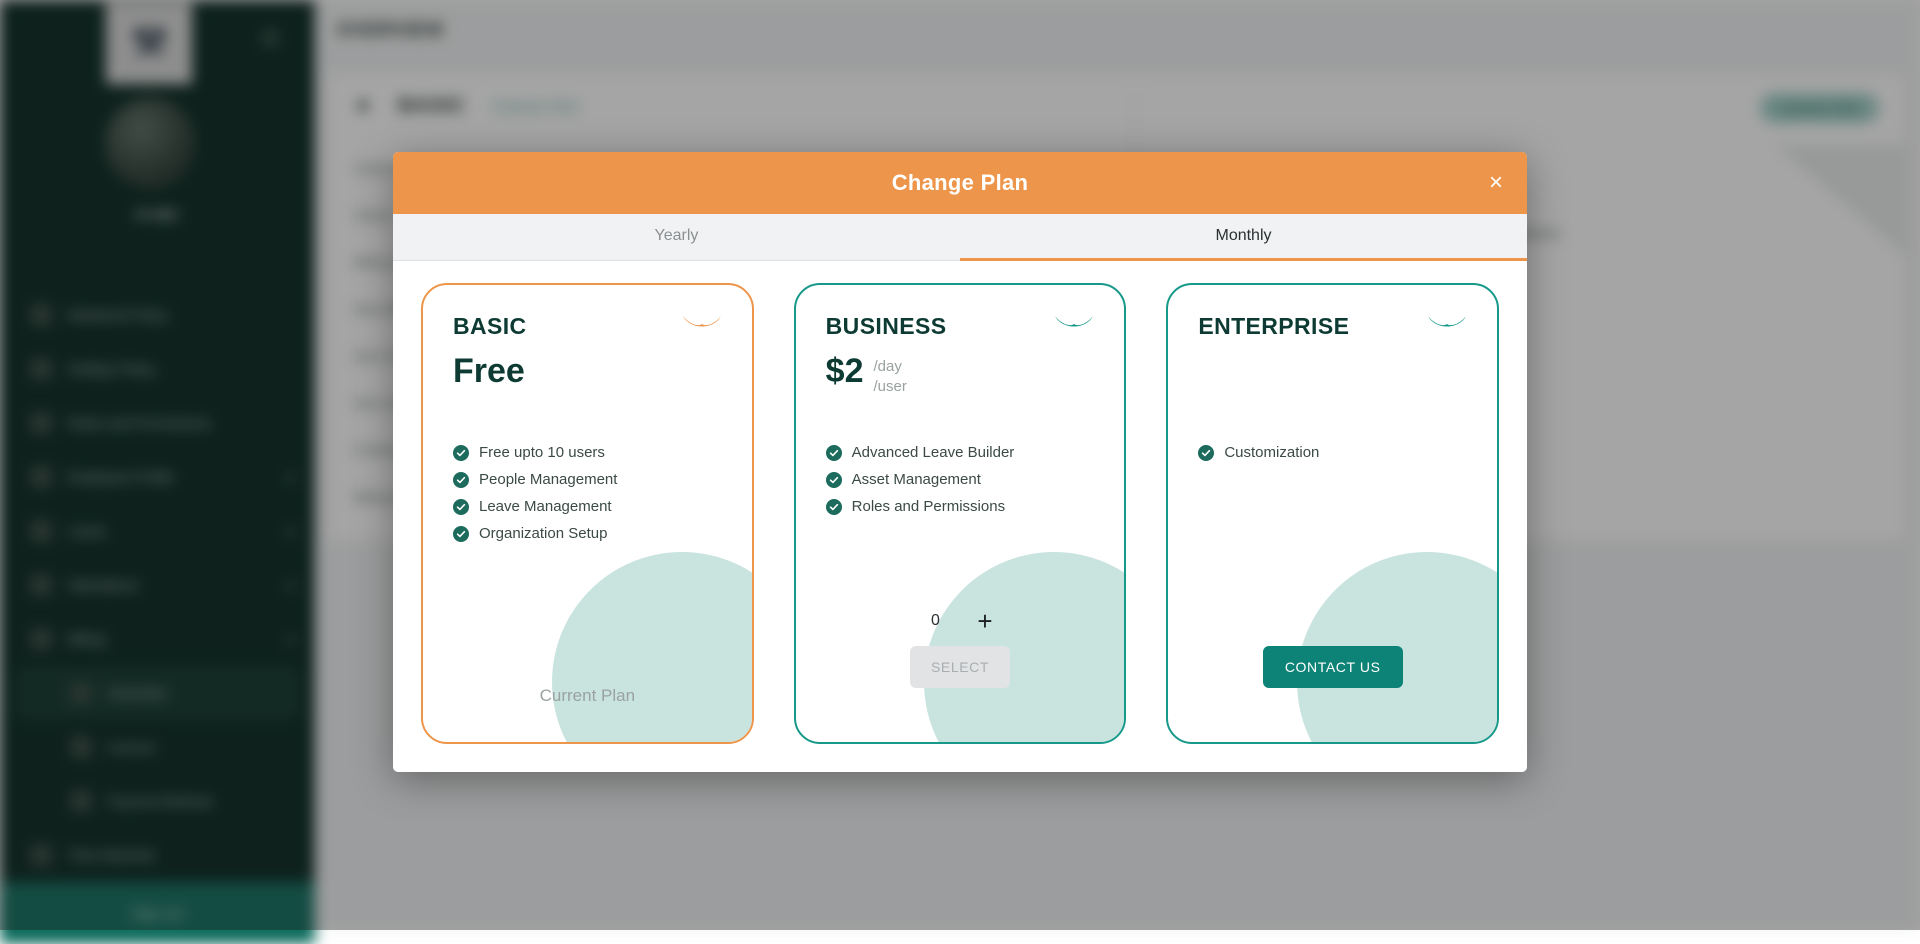  I want to click on plan-price, so click(1332, 380).